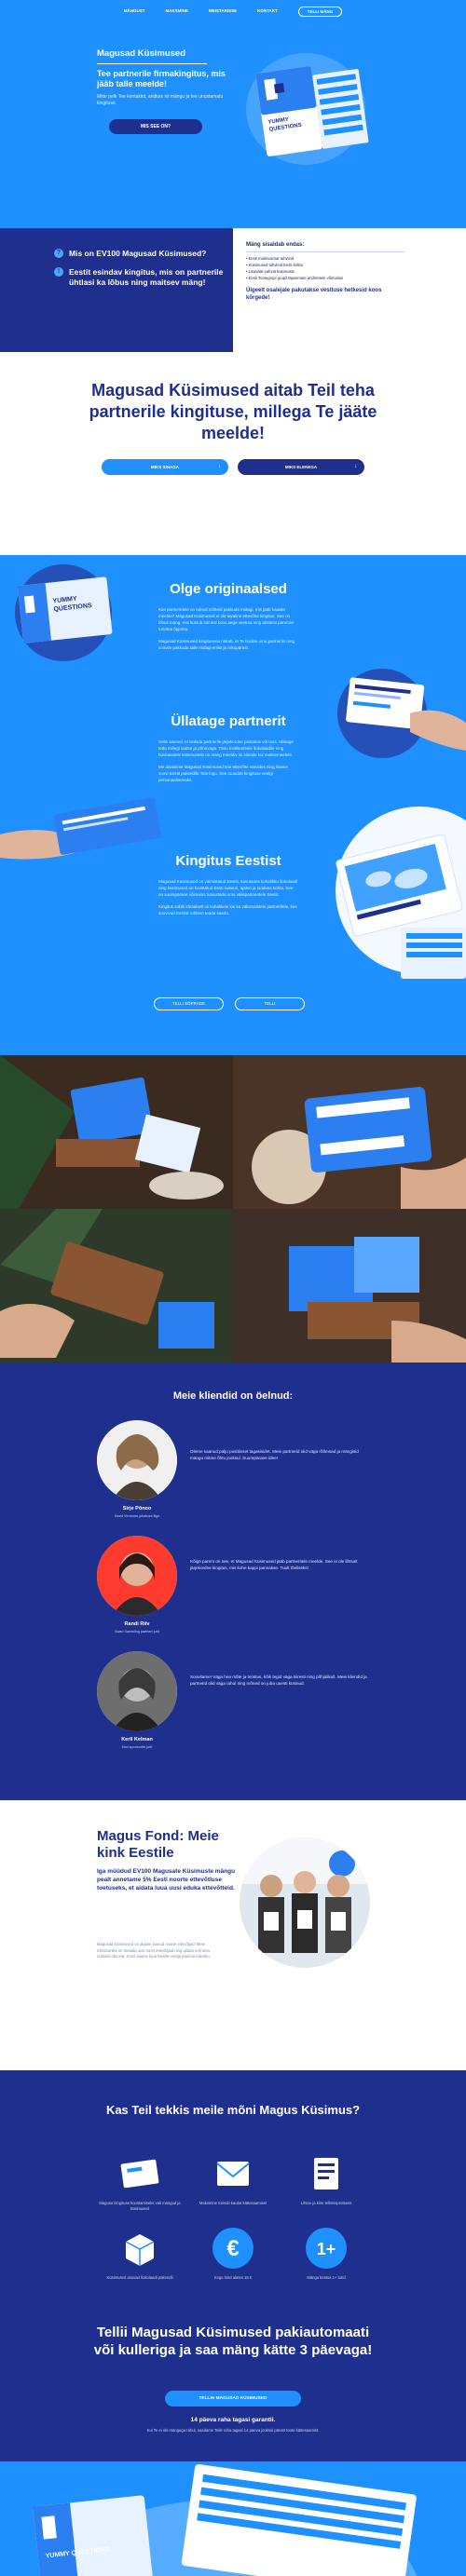 This screenshot has width=466, height=2576. I want to click on chocolate-icon, so click(139, 2174).